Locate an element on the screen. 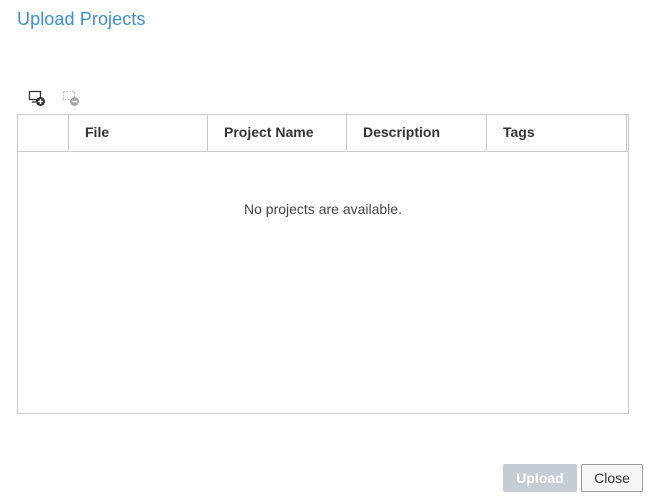 The height and width of the screenshot is (502, 658). upload-button: Upload is located at coordinates (540, 478).